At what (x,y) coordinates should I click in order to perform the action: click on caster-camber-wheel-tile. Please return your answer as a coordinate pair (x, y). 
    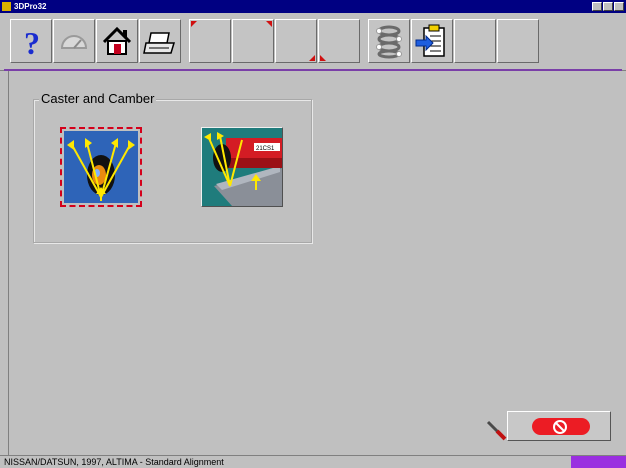
    Looking at the image, I should click on (101, 167).